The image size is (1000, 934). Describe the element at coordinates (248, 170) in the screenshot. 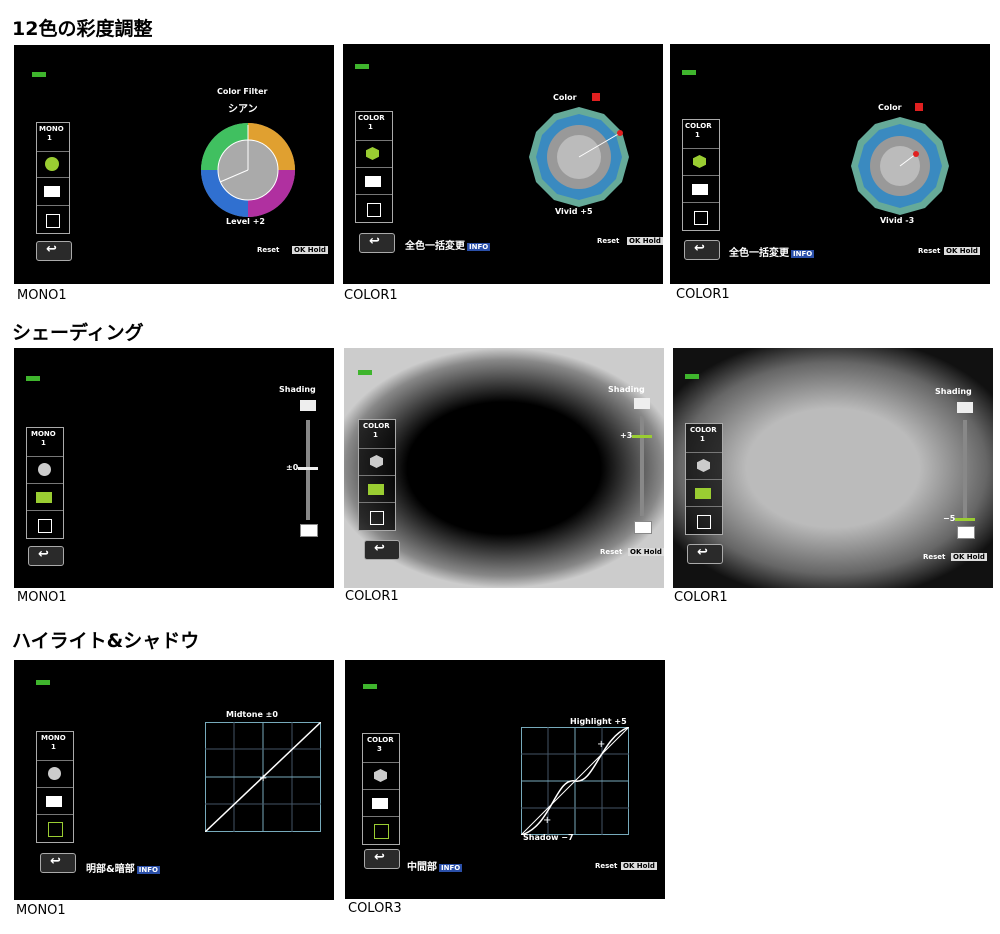

I see `color-wheel` at that location.